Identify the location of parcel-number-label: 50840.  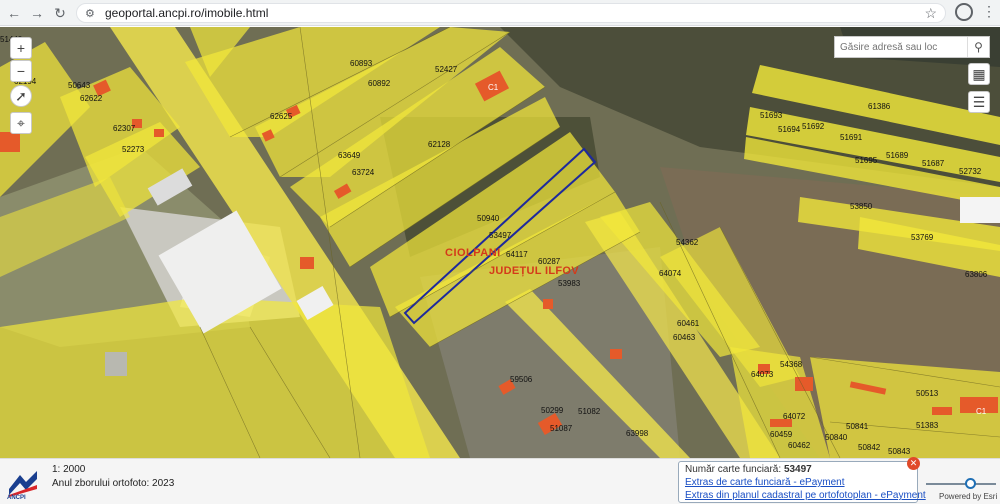
(836, 437).